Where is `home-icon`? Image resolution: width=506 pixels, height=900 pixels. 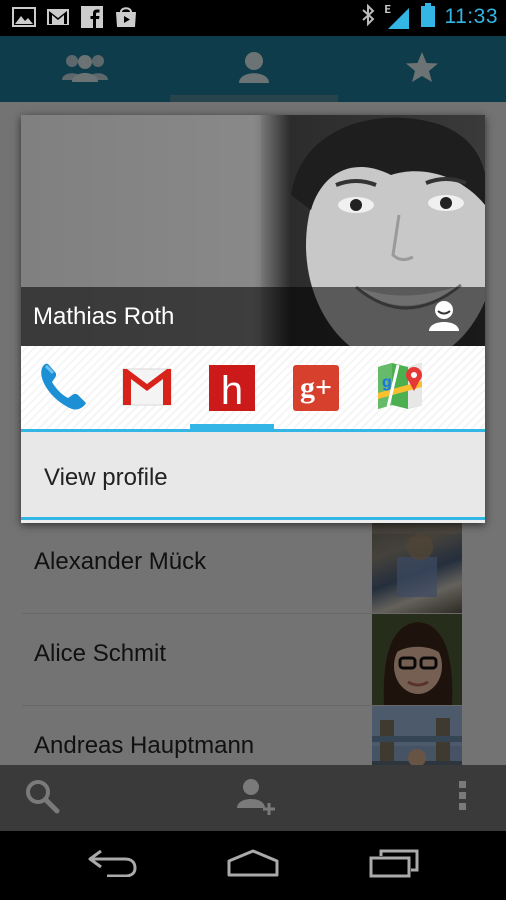
home-icon is located at coordinates (253, 865).